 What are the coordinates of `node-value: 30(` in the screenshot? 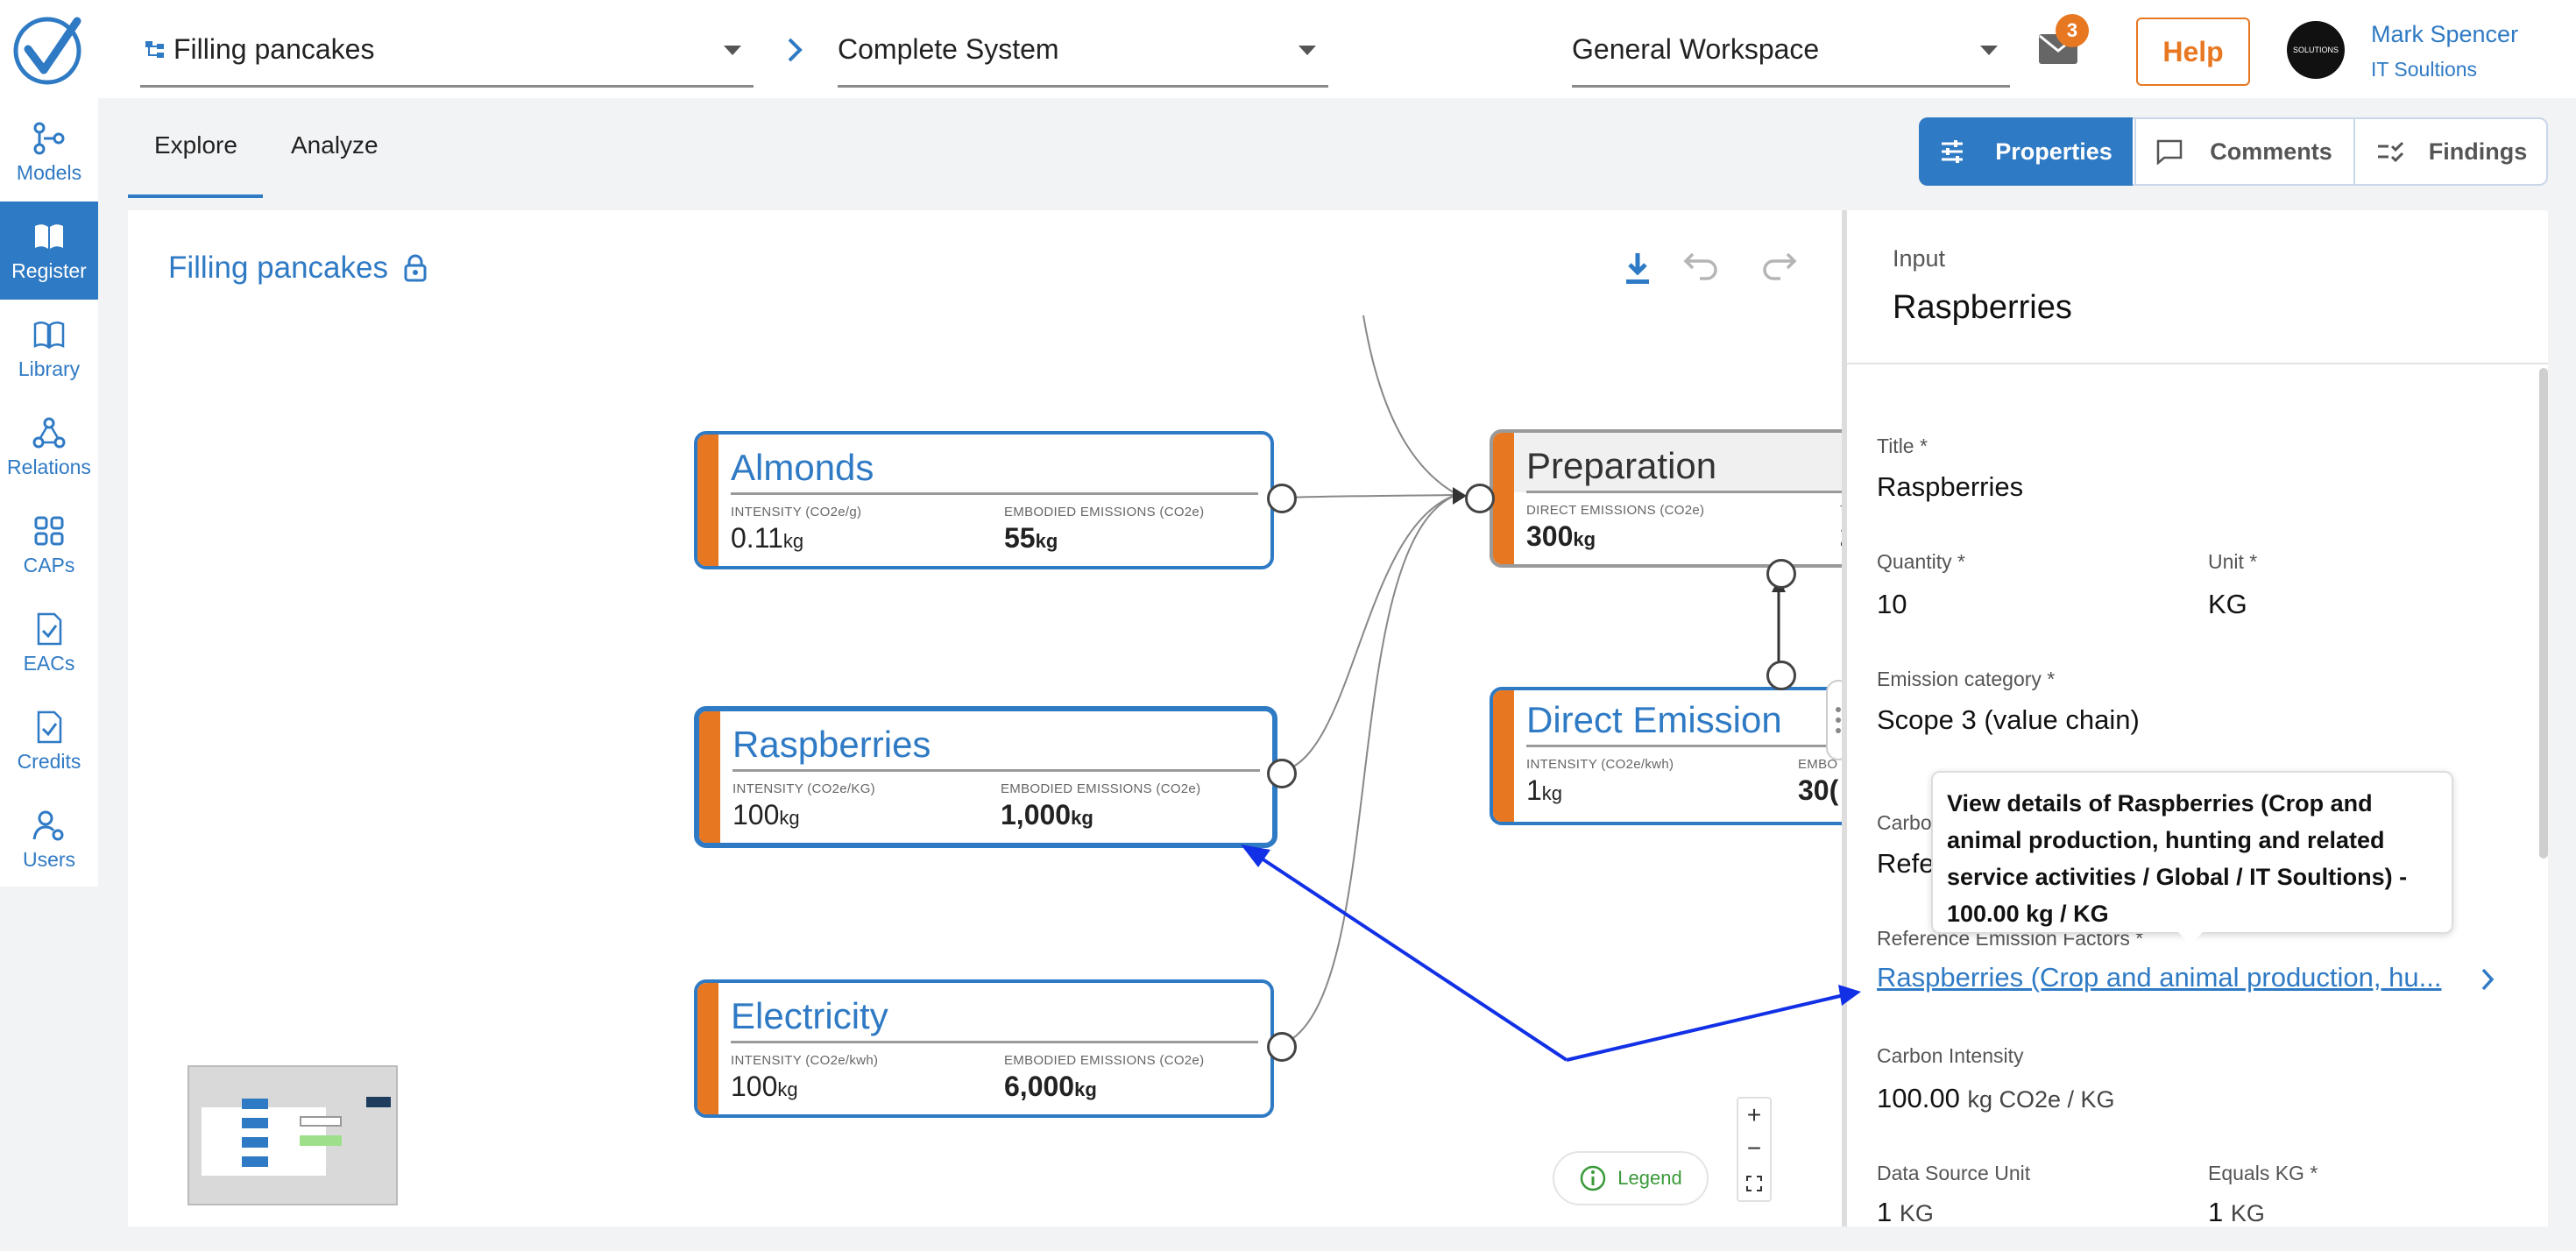 It's located at (1818, 790).